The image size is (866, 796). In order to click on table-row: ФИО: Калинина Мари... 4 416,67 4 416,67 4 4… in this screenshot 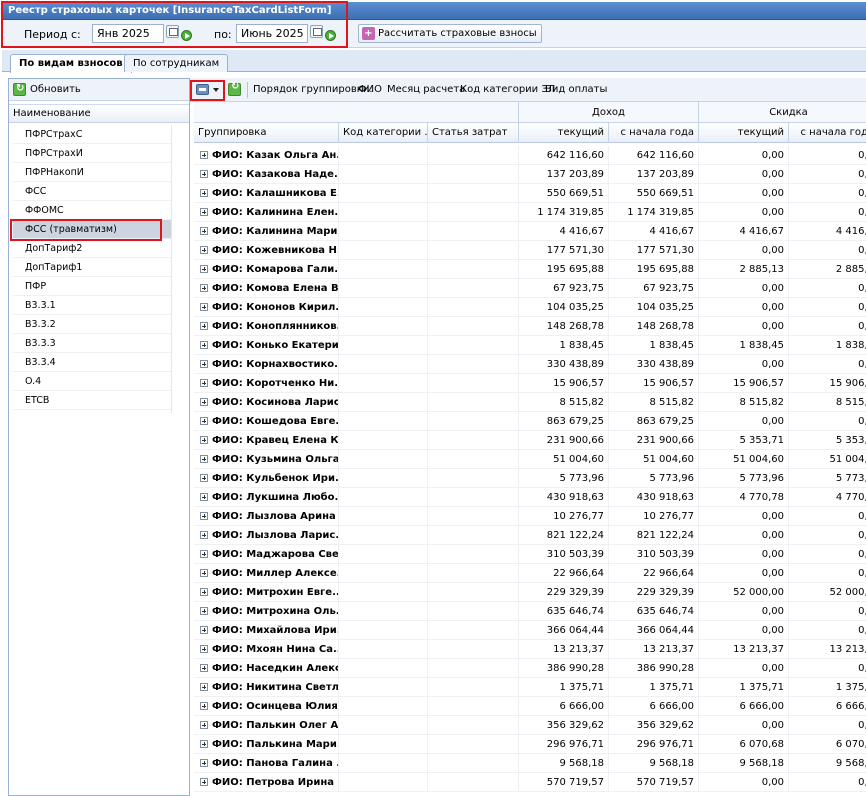, I will do `click(530, 231)`.